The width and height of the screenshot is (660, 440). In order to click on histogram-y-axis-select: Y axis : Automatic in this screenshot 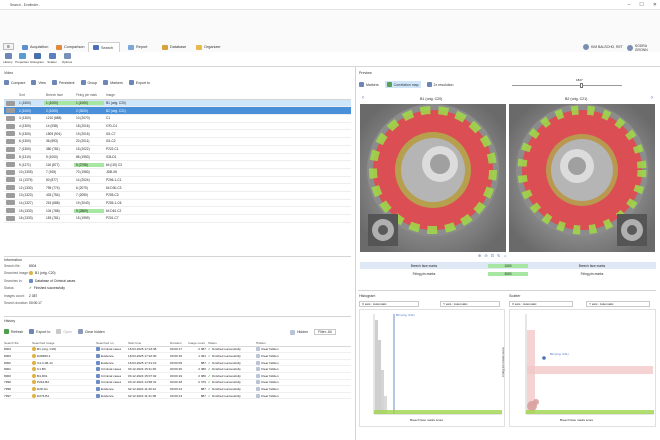, I will do `click(470, 304)`.